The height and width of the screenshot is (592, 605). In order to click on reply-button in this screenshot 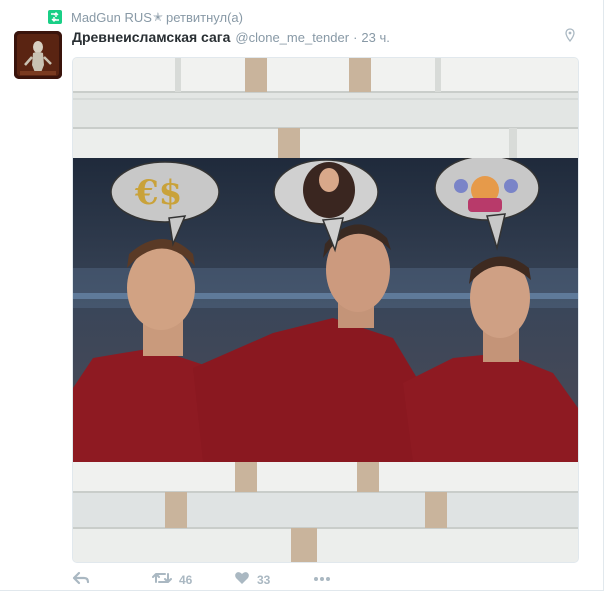, I will do `click(81, 579)`.